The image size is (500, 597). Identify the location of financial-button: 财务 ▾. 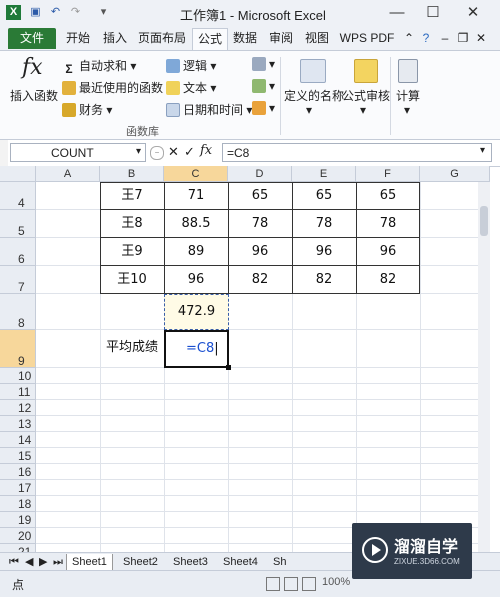
(87, 109).